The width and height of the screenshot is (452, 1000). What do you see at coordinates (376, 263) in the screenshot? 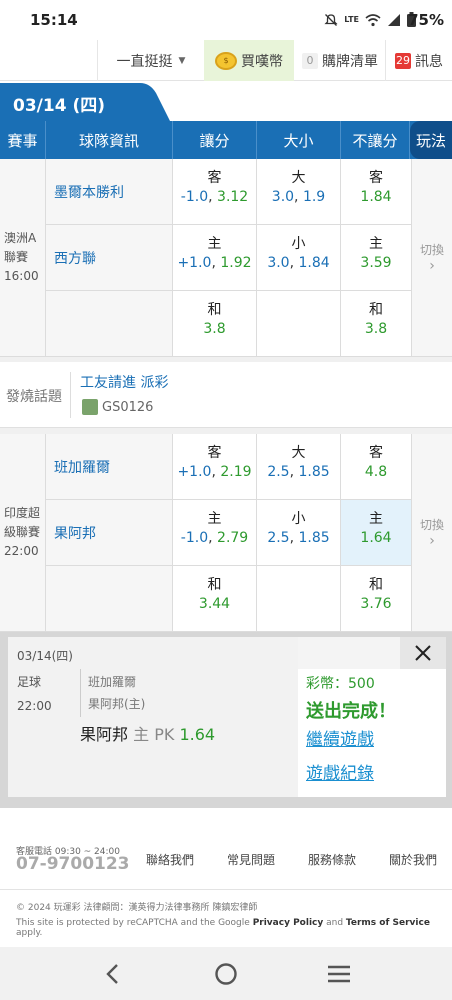
I see `odds-value: 3.59` at bounding box center [376, 263].